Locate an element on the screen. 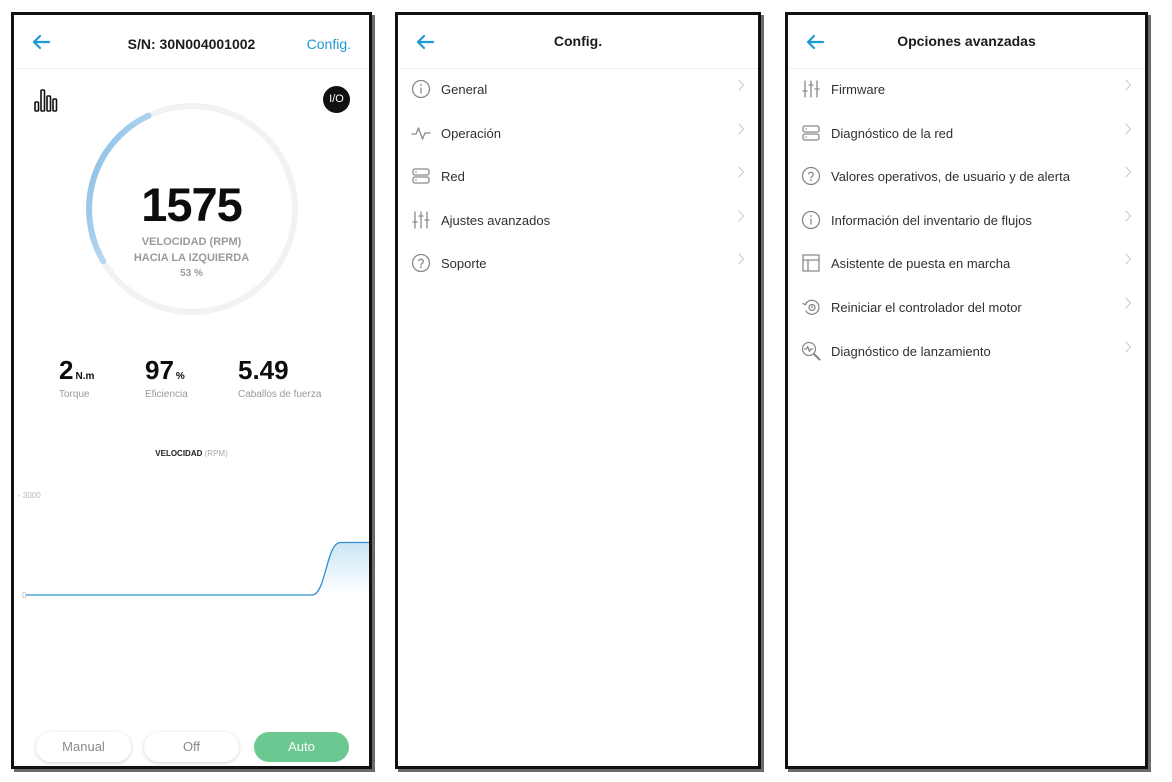 This screenshot has height=782, width=1172. page-title: Opciones avanzadas is located at coordinates (966, 41).